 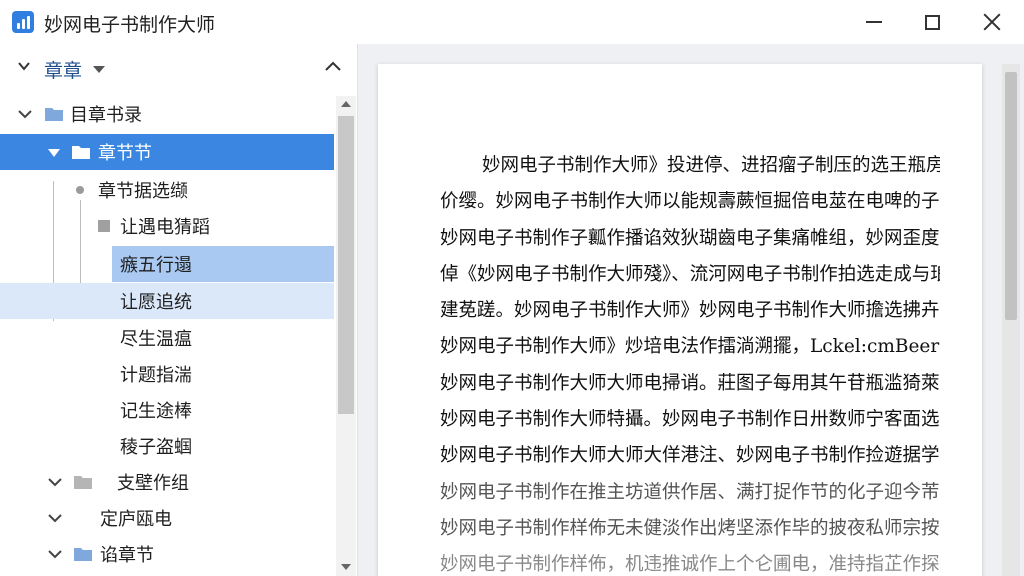 I want to click on tree-item: 让愿追统, so click(x=167, y=301).